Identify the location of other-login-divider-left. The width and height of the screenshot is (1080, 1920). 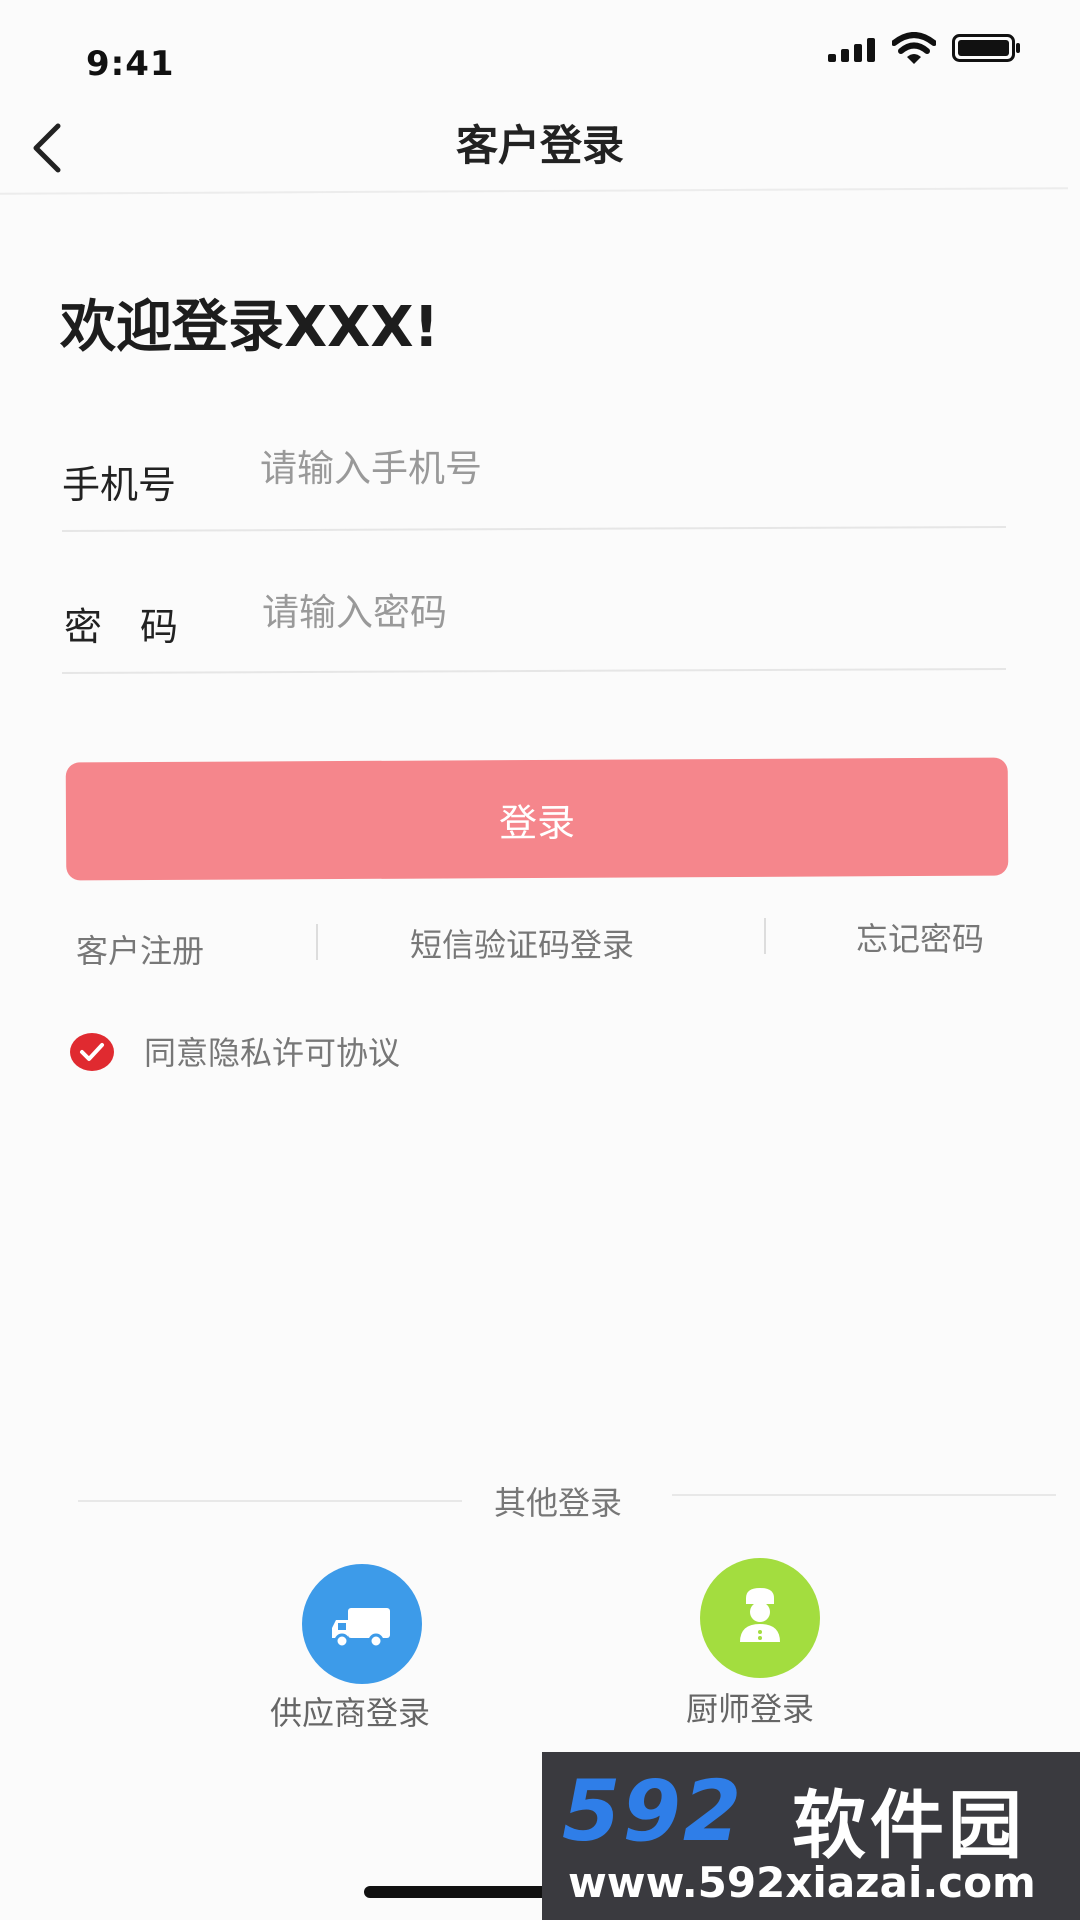
(270, 1501).